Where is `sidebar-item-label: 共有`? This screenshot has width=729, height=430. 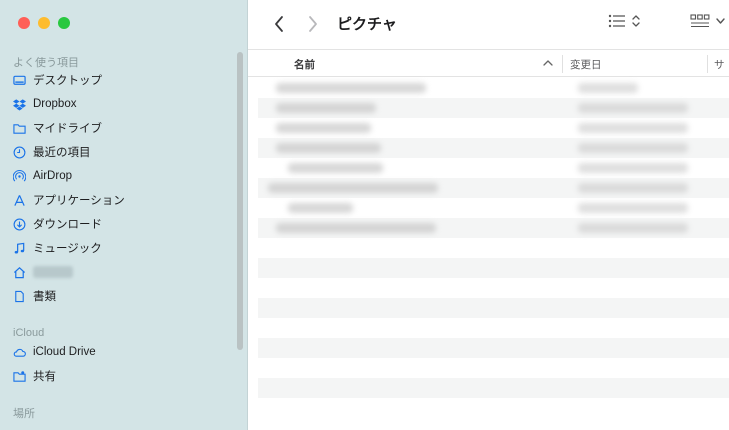 sidebar-item-label: 共有 is located at coordinates (44, 377).